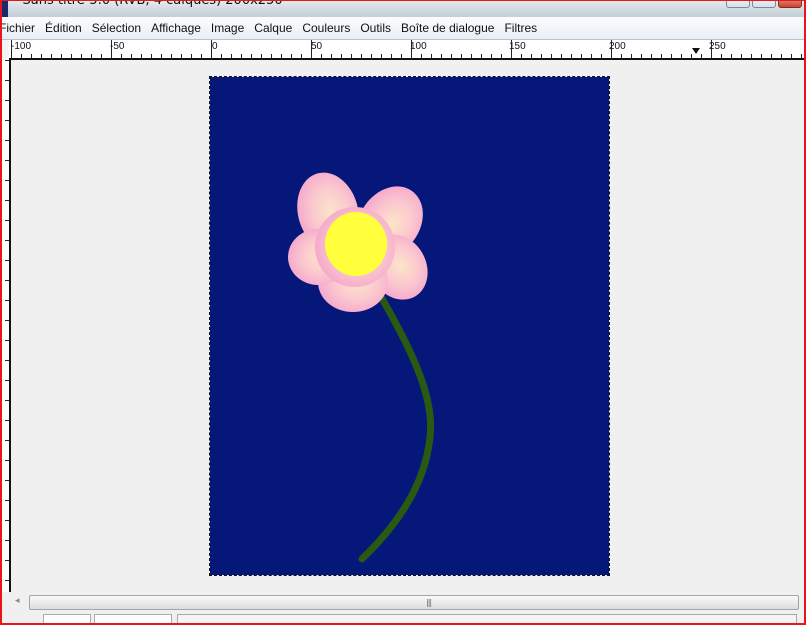  Describe the element at coordinates (227, 28) in the screenshot. I see `menu-image: Image` at that location.